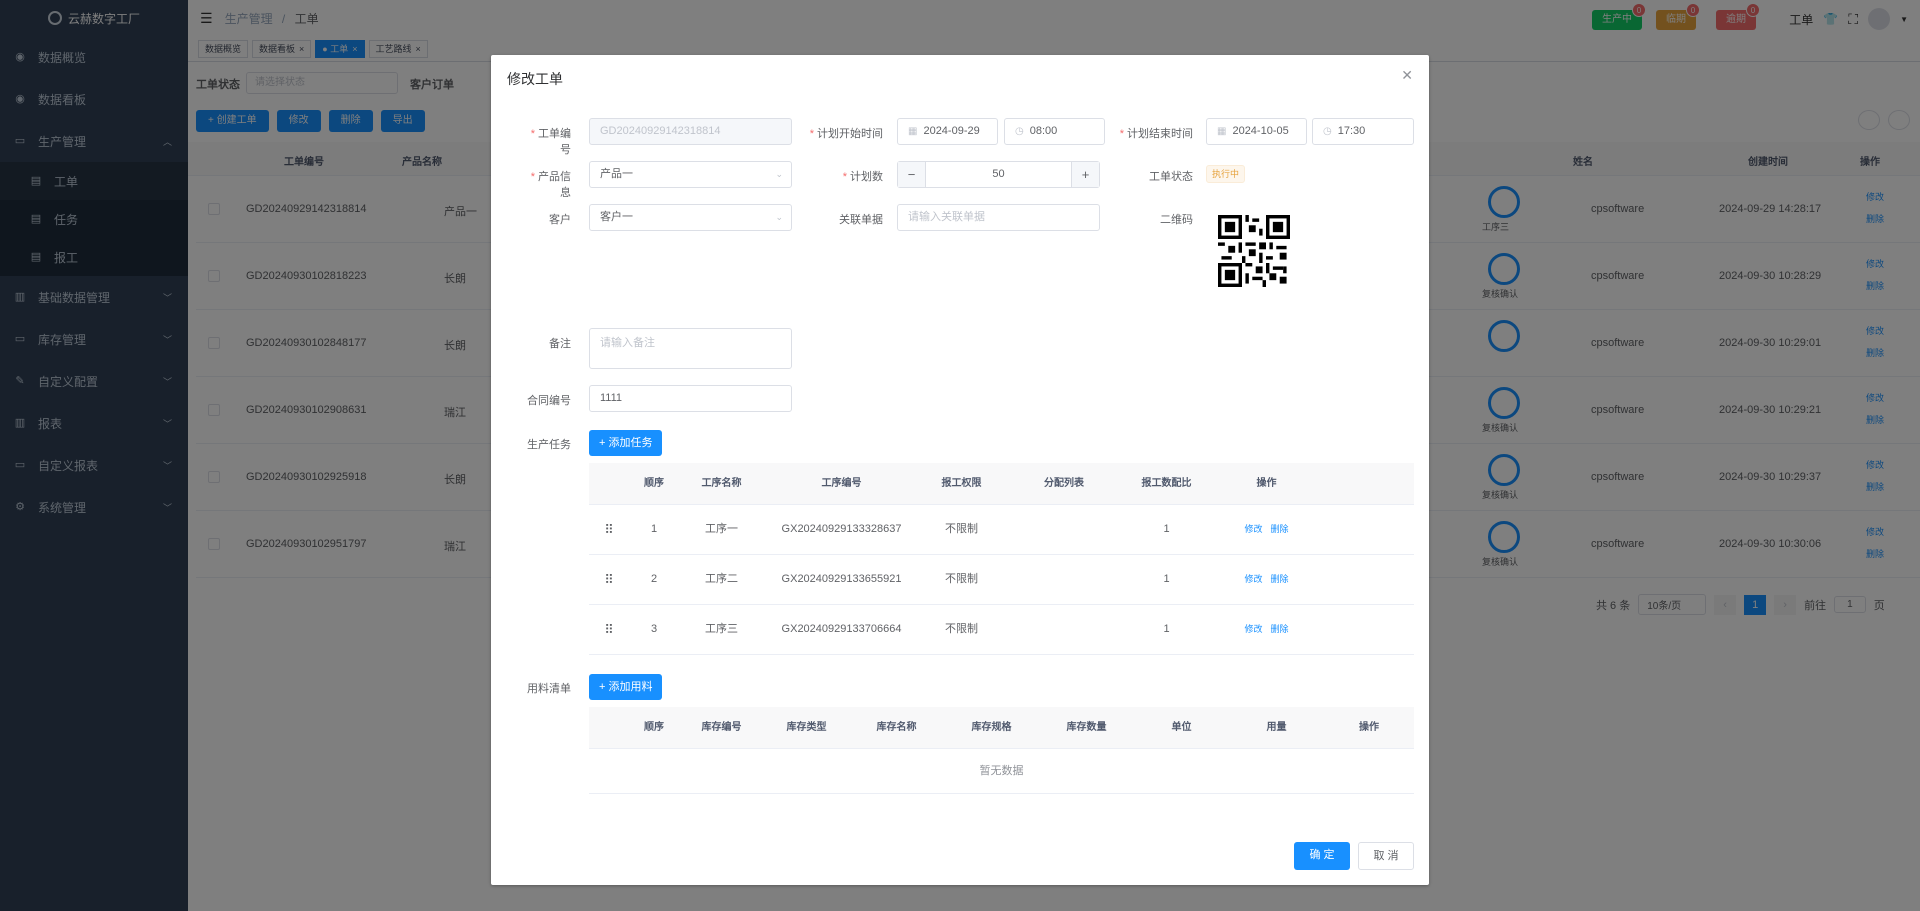  Describe the element at coordinates (841, 629) in the screenshot. I see `task-code: GX20240929133706664` at that location.